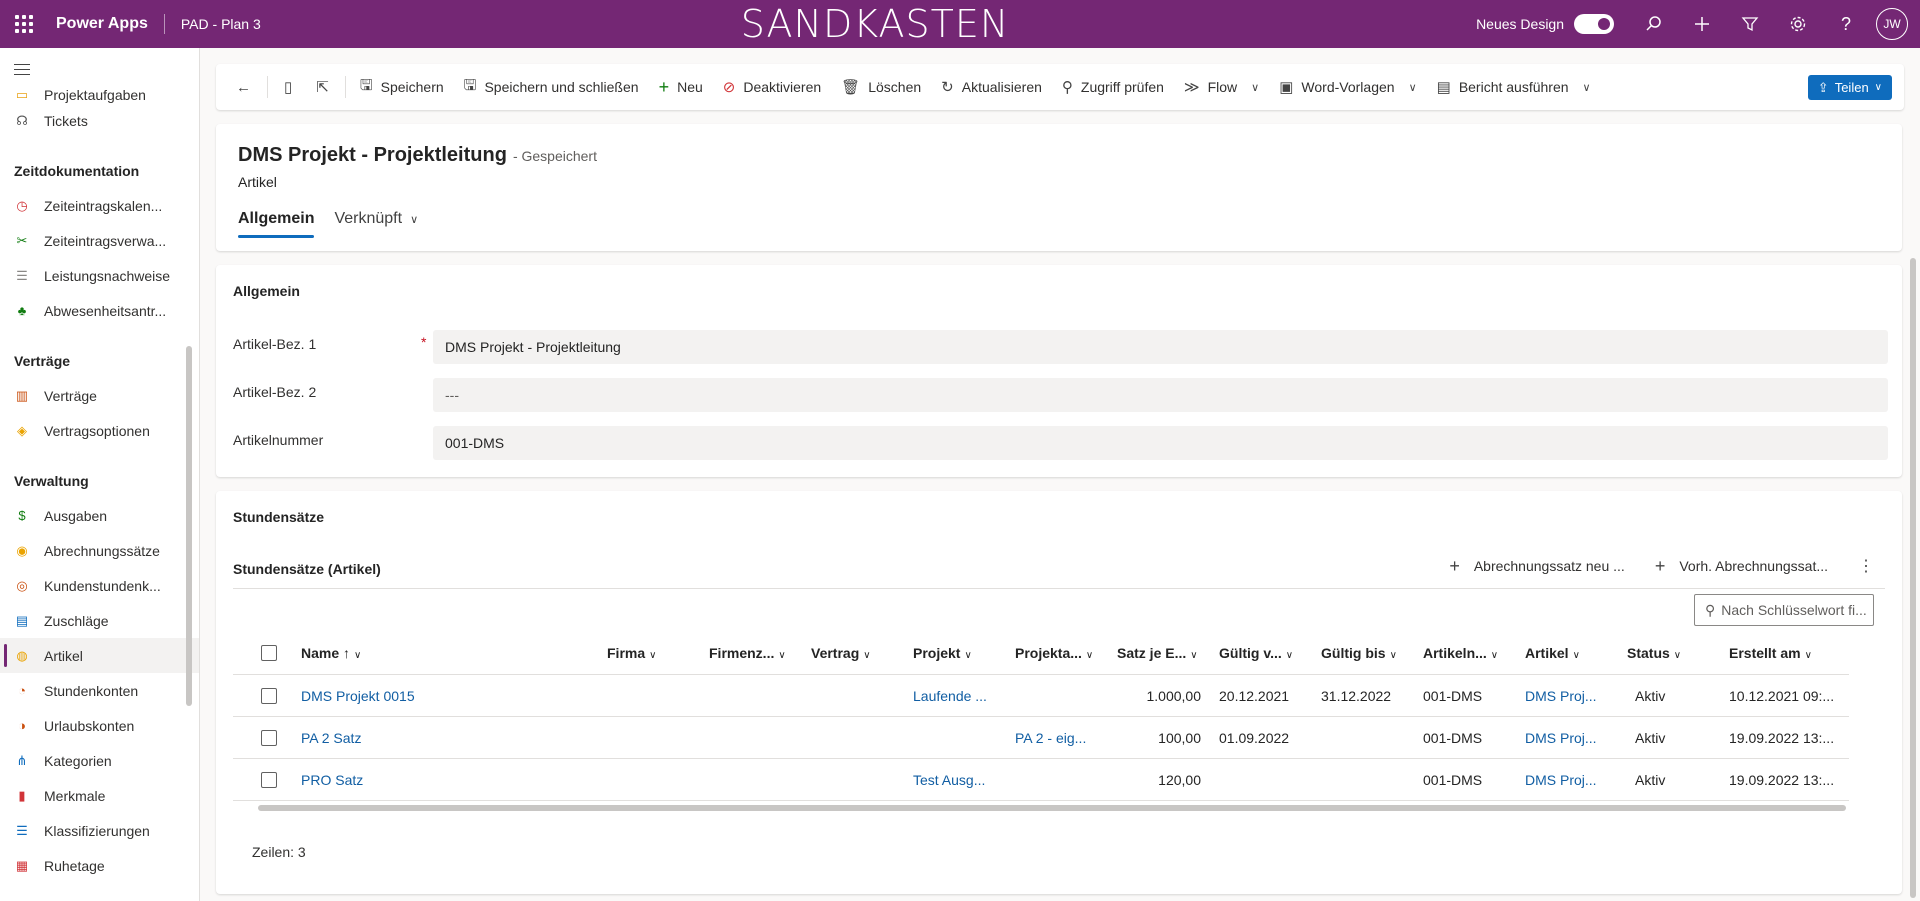 The height and width of the screenshot is (901, 1920). Describe the element at coordinates (1179, 737) in the screenshot. I see `cell-satz: 100,00` at that location.